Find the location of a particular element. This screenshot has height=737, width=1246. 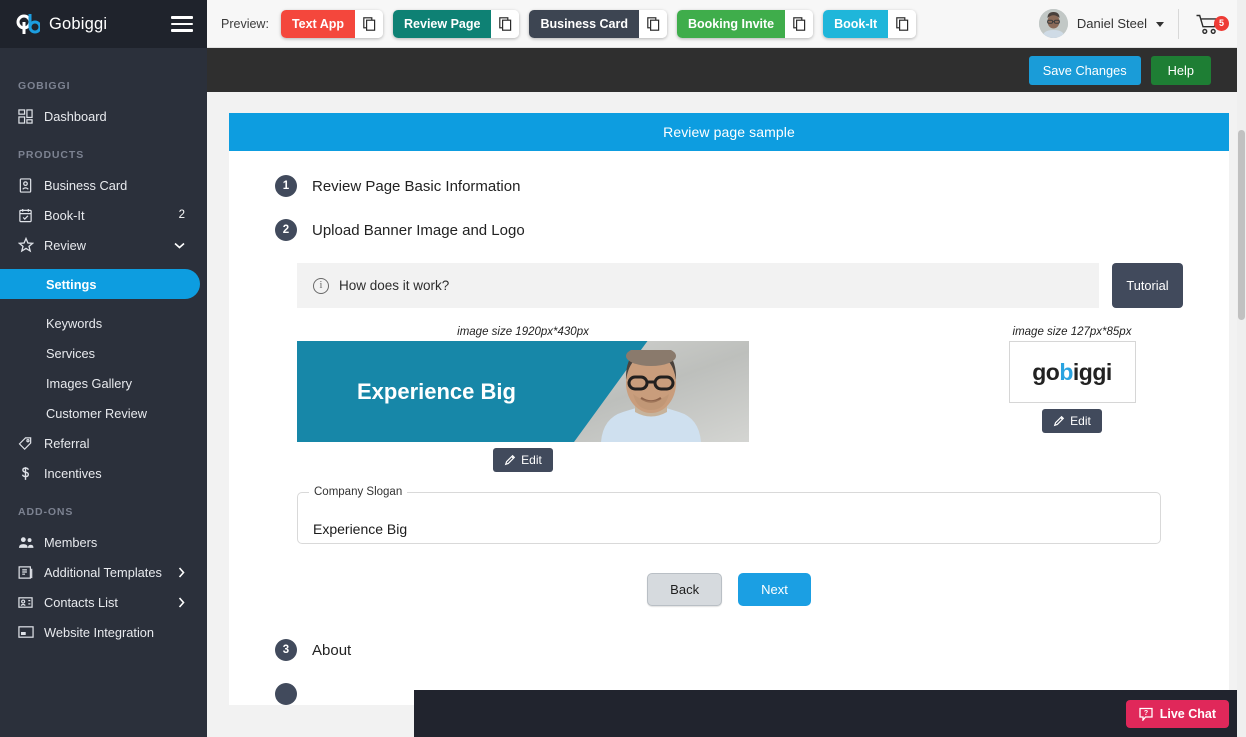

logo-image: gobiggi is located at coordinates (1072, 372).